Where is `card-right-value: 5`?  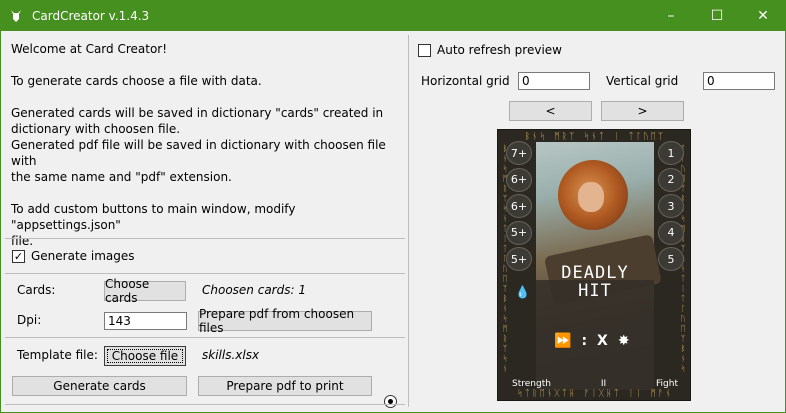 card-right-value: 5 is located at coordinates (671, 259).